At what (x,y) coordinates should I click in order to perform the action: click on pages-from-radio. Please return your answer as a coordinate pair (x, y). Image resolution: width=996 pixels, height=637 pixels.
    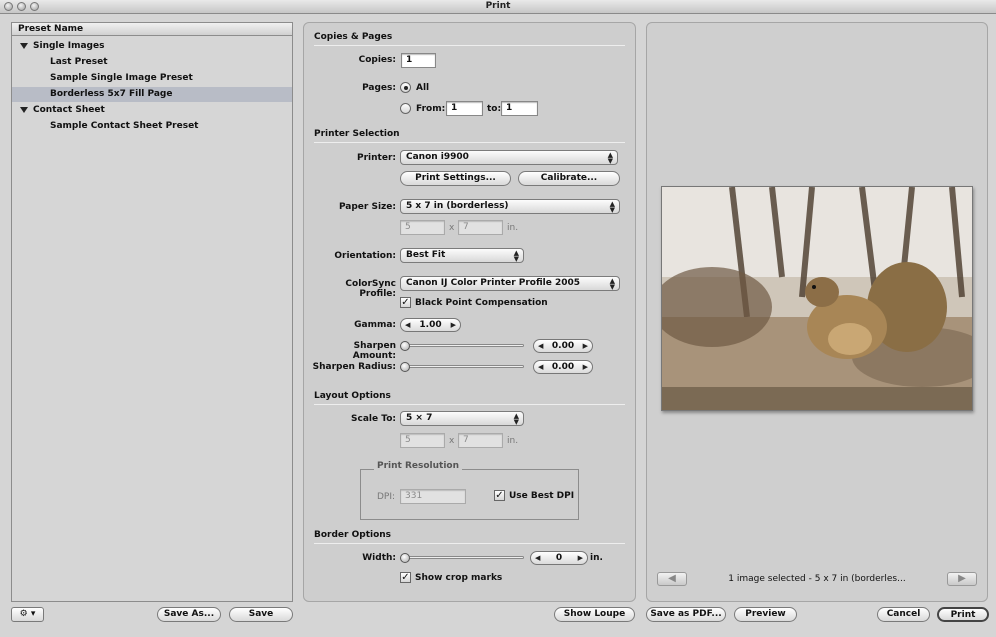
    Looking at the image, I should click on (405, 108).